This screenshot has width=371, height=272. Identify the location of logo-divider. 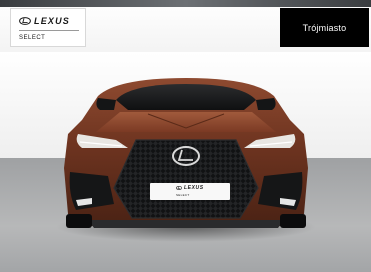
(49, 30).